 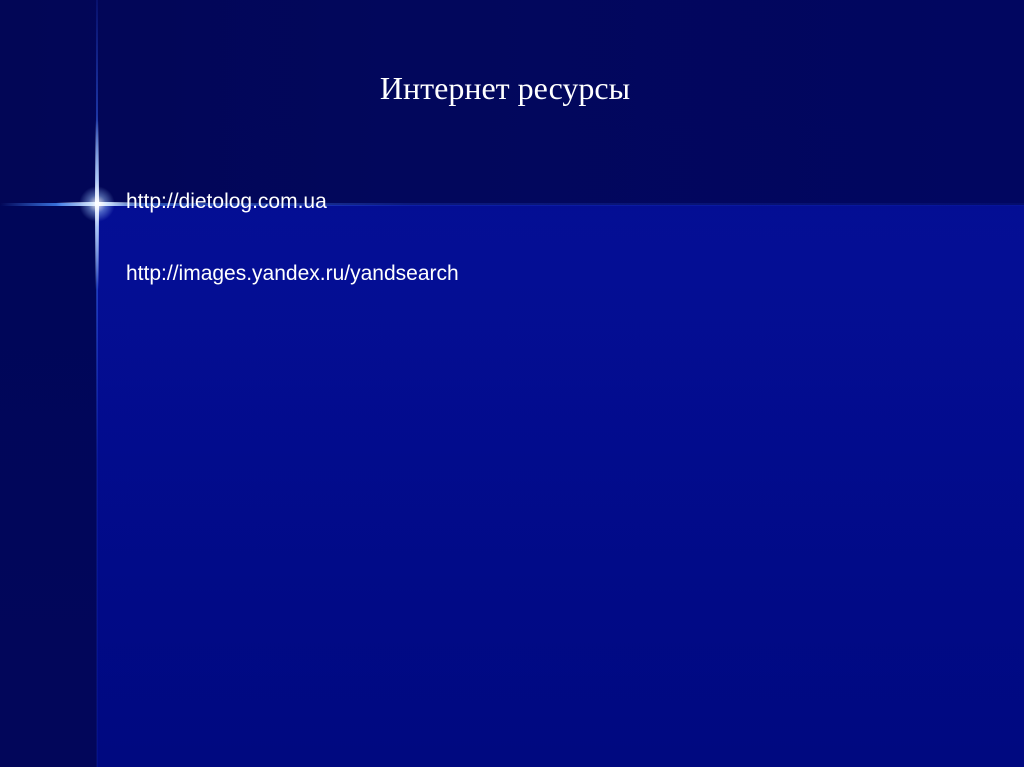 I want to click on vertical-divider-line, so click(x=97, y=383).